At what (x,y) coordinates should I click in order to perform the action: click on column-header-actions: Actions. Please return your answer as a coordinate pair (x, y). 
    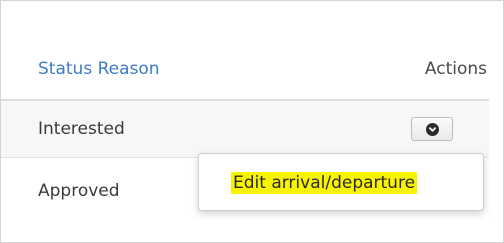
    Looking at the image, I should click on (455, 69).